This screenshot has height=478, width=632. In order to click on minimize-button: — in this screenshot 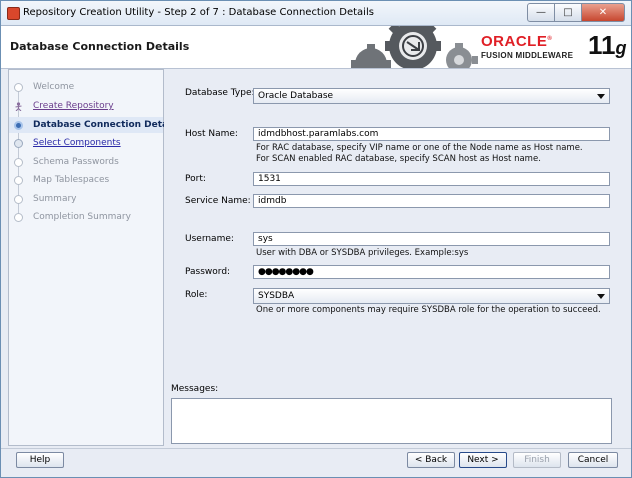, I will do `click(541, 12)`.